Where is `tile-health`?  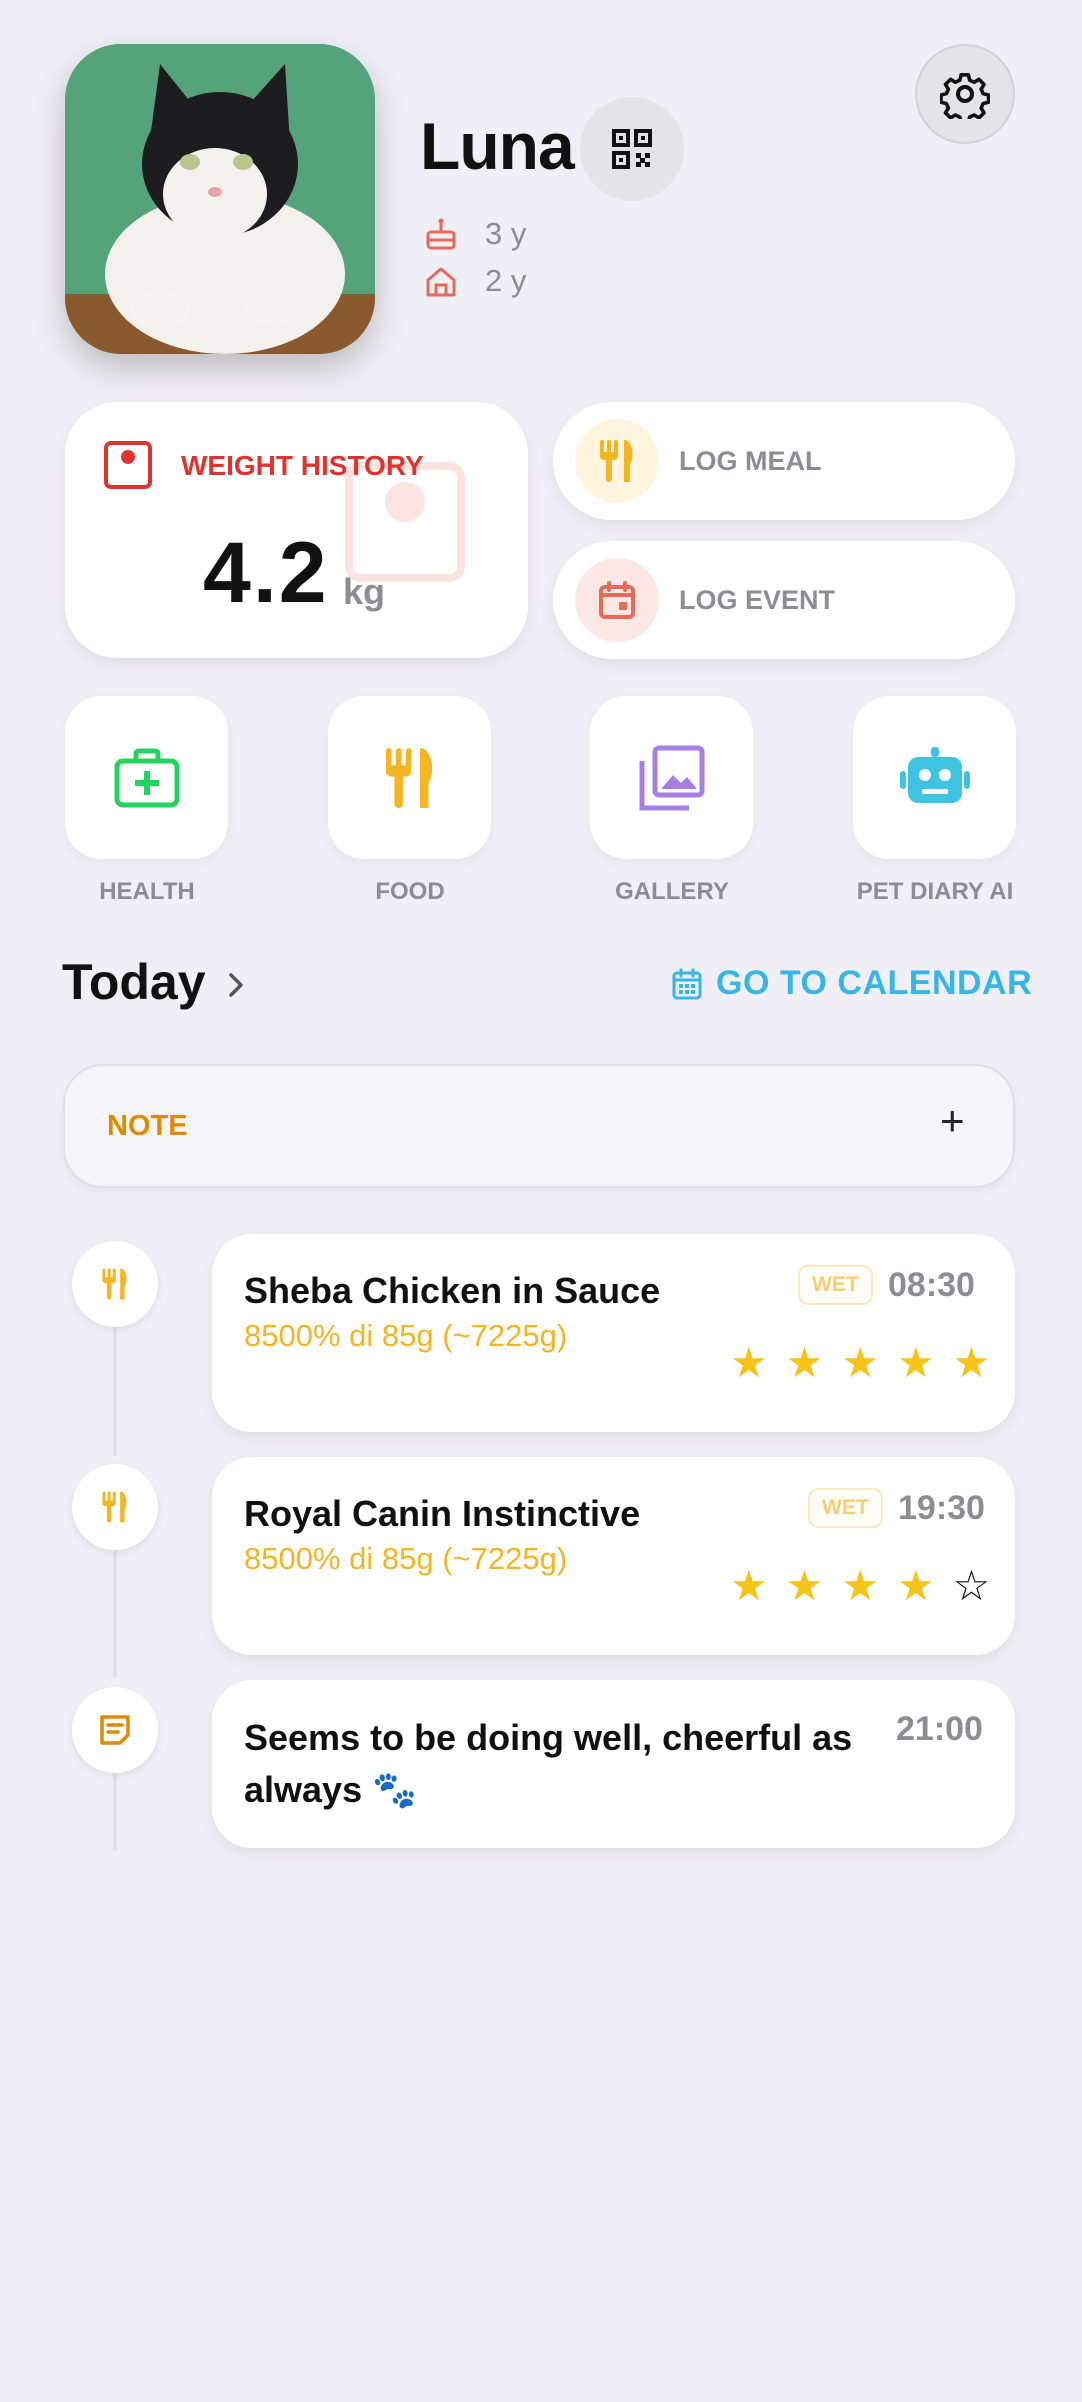 tile-health is located at coordinates (146, 777).